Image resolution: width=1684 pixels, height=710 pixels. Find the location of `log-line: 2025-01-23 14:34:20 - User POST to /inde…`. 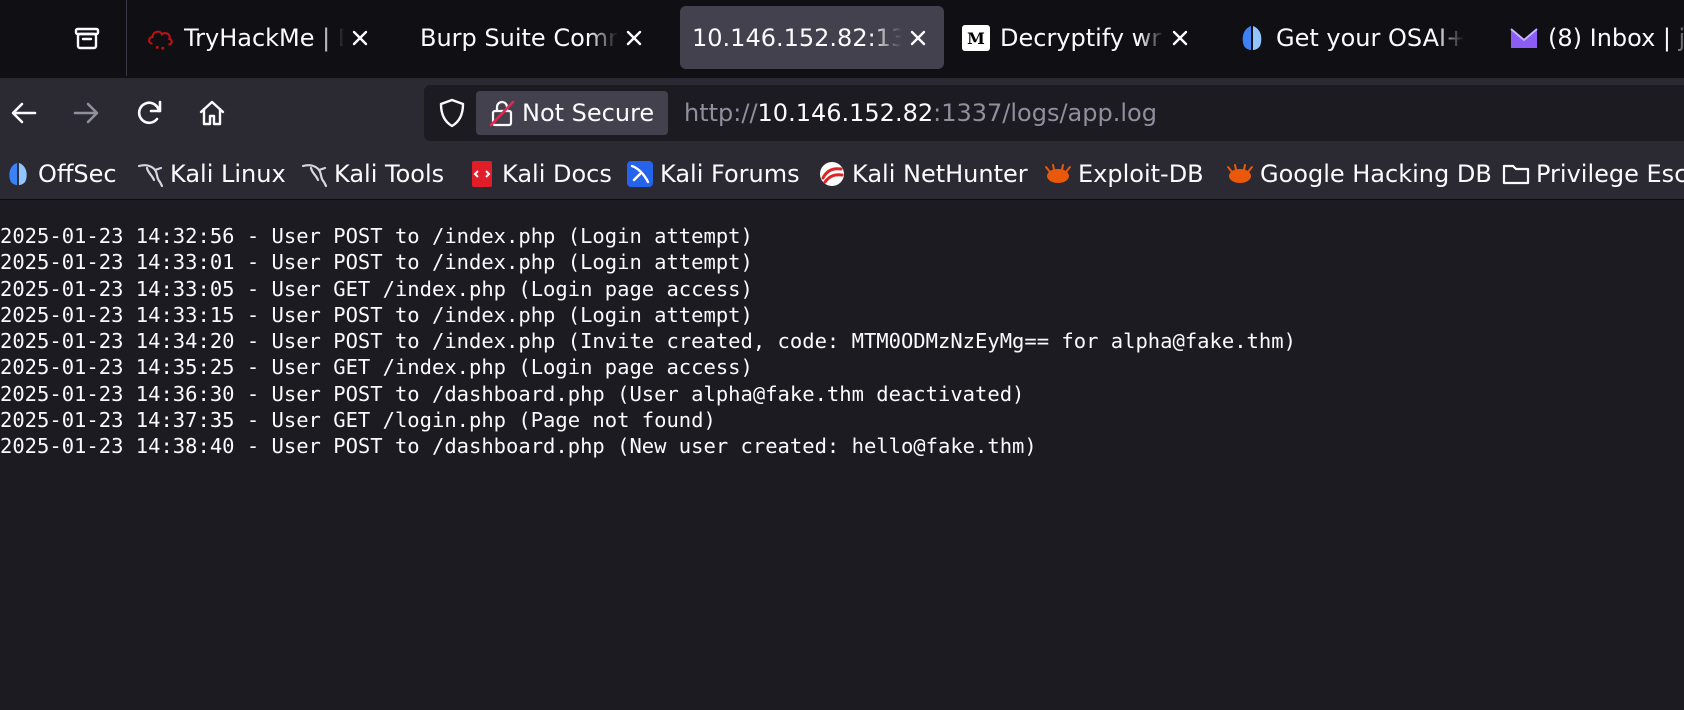

log-line: 2025-01-23 14:34:20 - User POST to /inde… is located at coordinates (648, 341).